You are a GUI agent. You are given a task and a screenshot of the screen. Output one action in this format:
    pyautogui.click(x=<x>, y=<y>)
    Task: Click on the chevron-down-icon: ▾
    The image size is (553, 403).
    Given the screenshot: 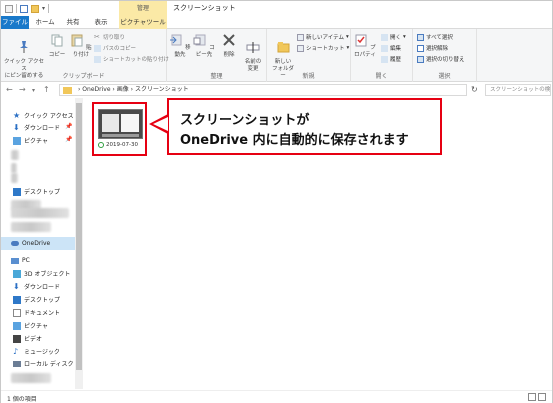 What is the action you would take?
    pyautogui.click(x=43, y=8)
    